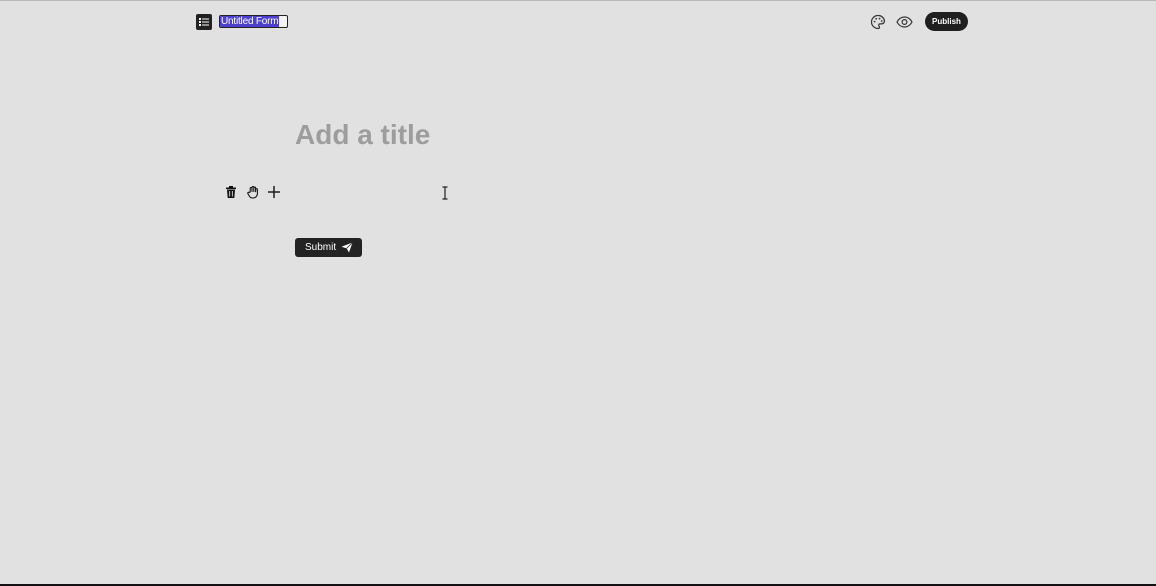 Image resolution: width=1156 pixels, height=586 pixels. Describe the element at coordinates (445, 193) in the screenshot. I see `text-cursor-icon` at that location.